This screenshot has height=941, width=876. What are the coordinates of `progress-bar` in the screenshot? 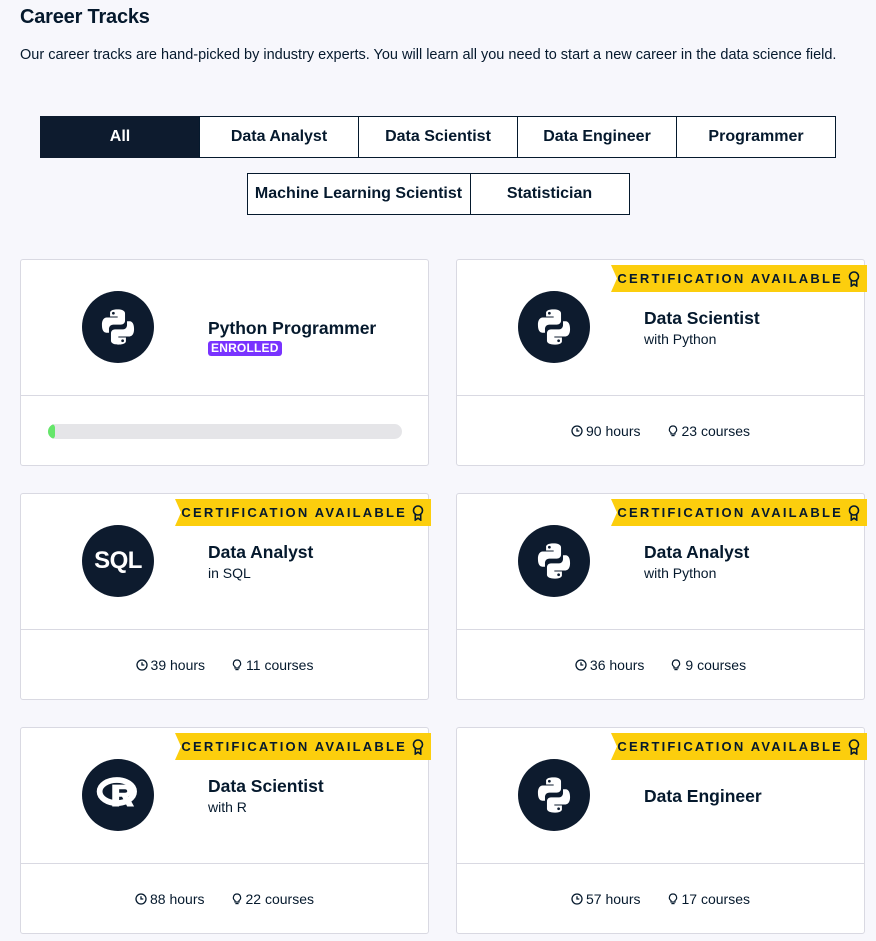 It's located at (225, 431).